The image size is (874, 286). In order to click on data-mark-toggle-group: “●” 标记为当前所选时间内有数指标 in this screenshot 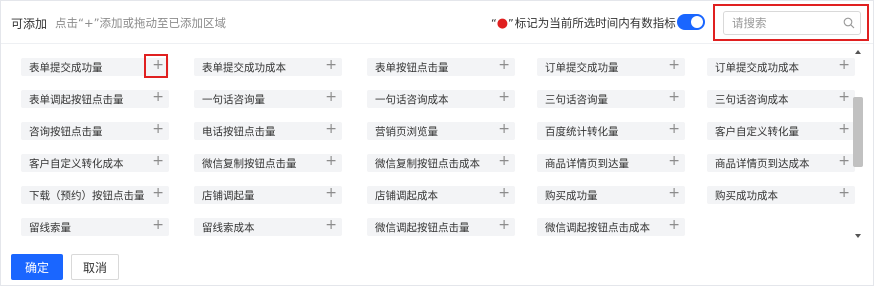, I will do `click(598, 23)`.